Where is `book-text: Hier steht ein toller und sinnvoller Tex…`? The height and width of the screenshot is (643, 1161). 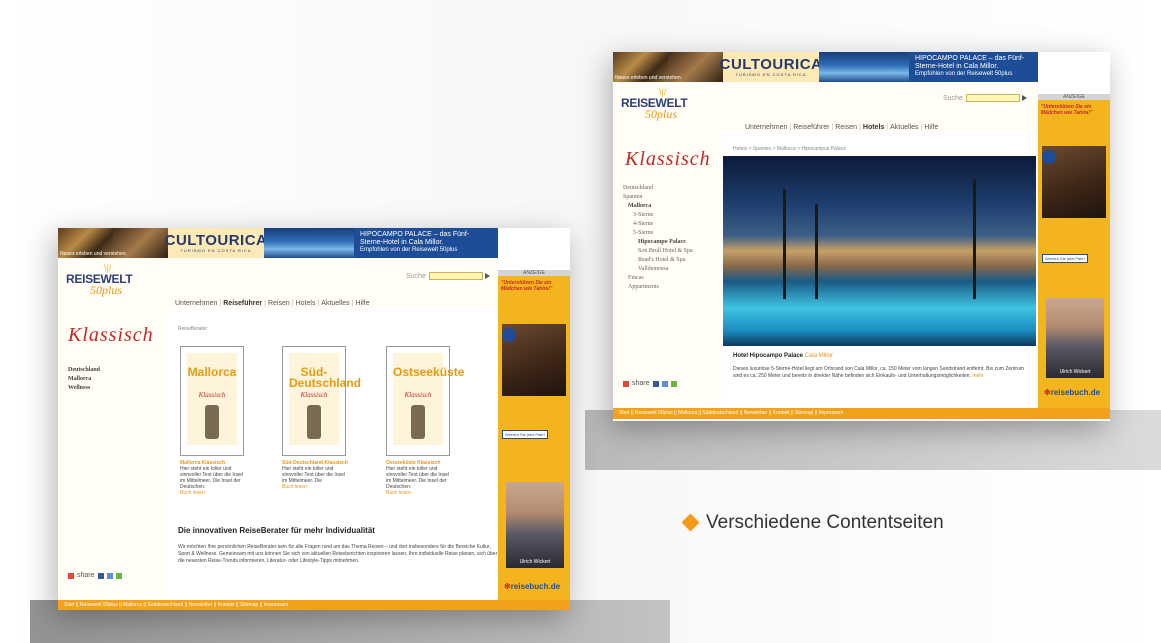 book-text: Hier steht ein toller und sinnvoller Tex… is located at coordinates (313, 475).